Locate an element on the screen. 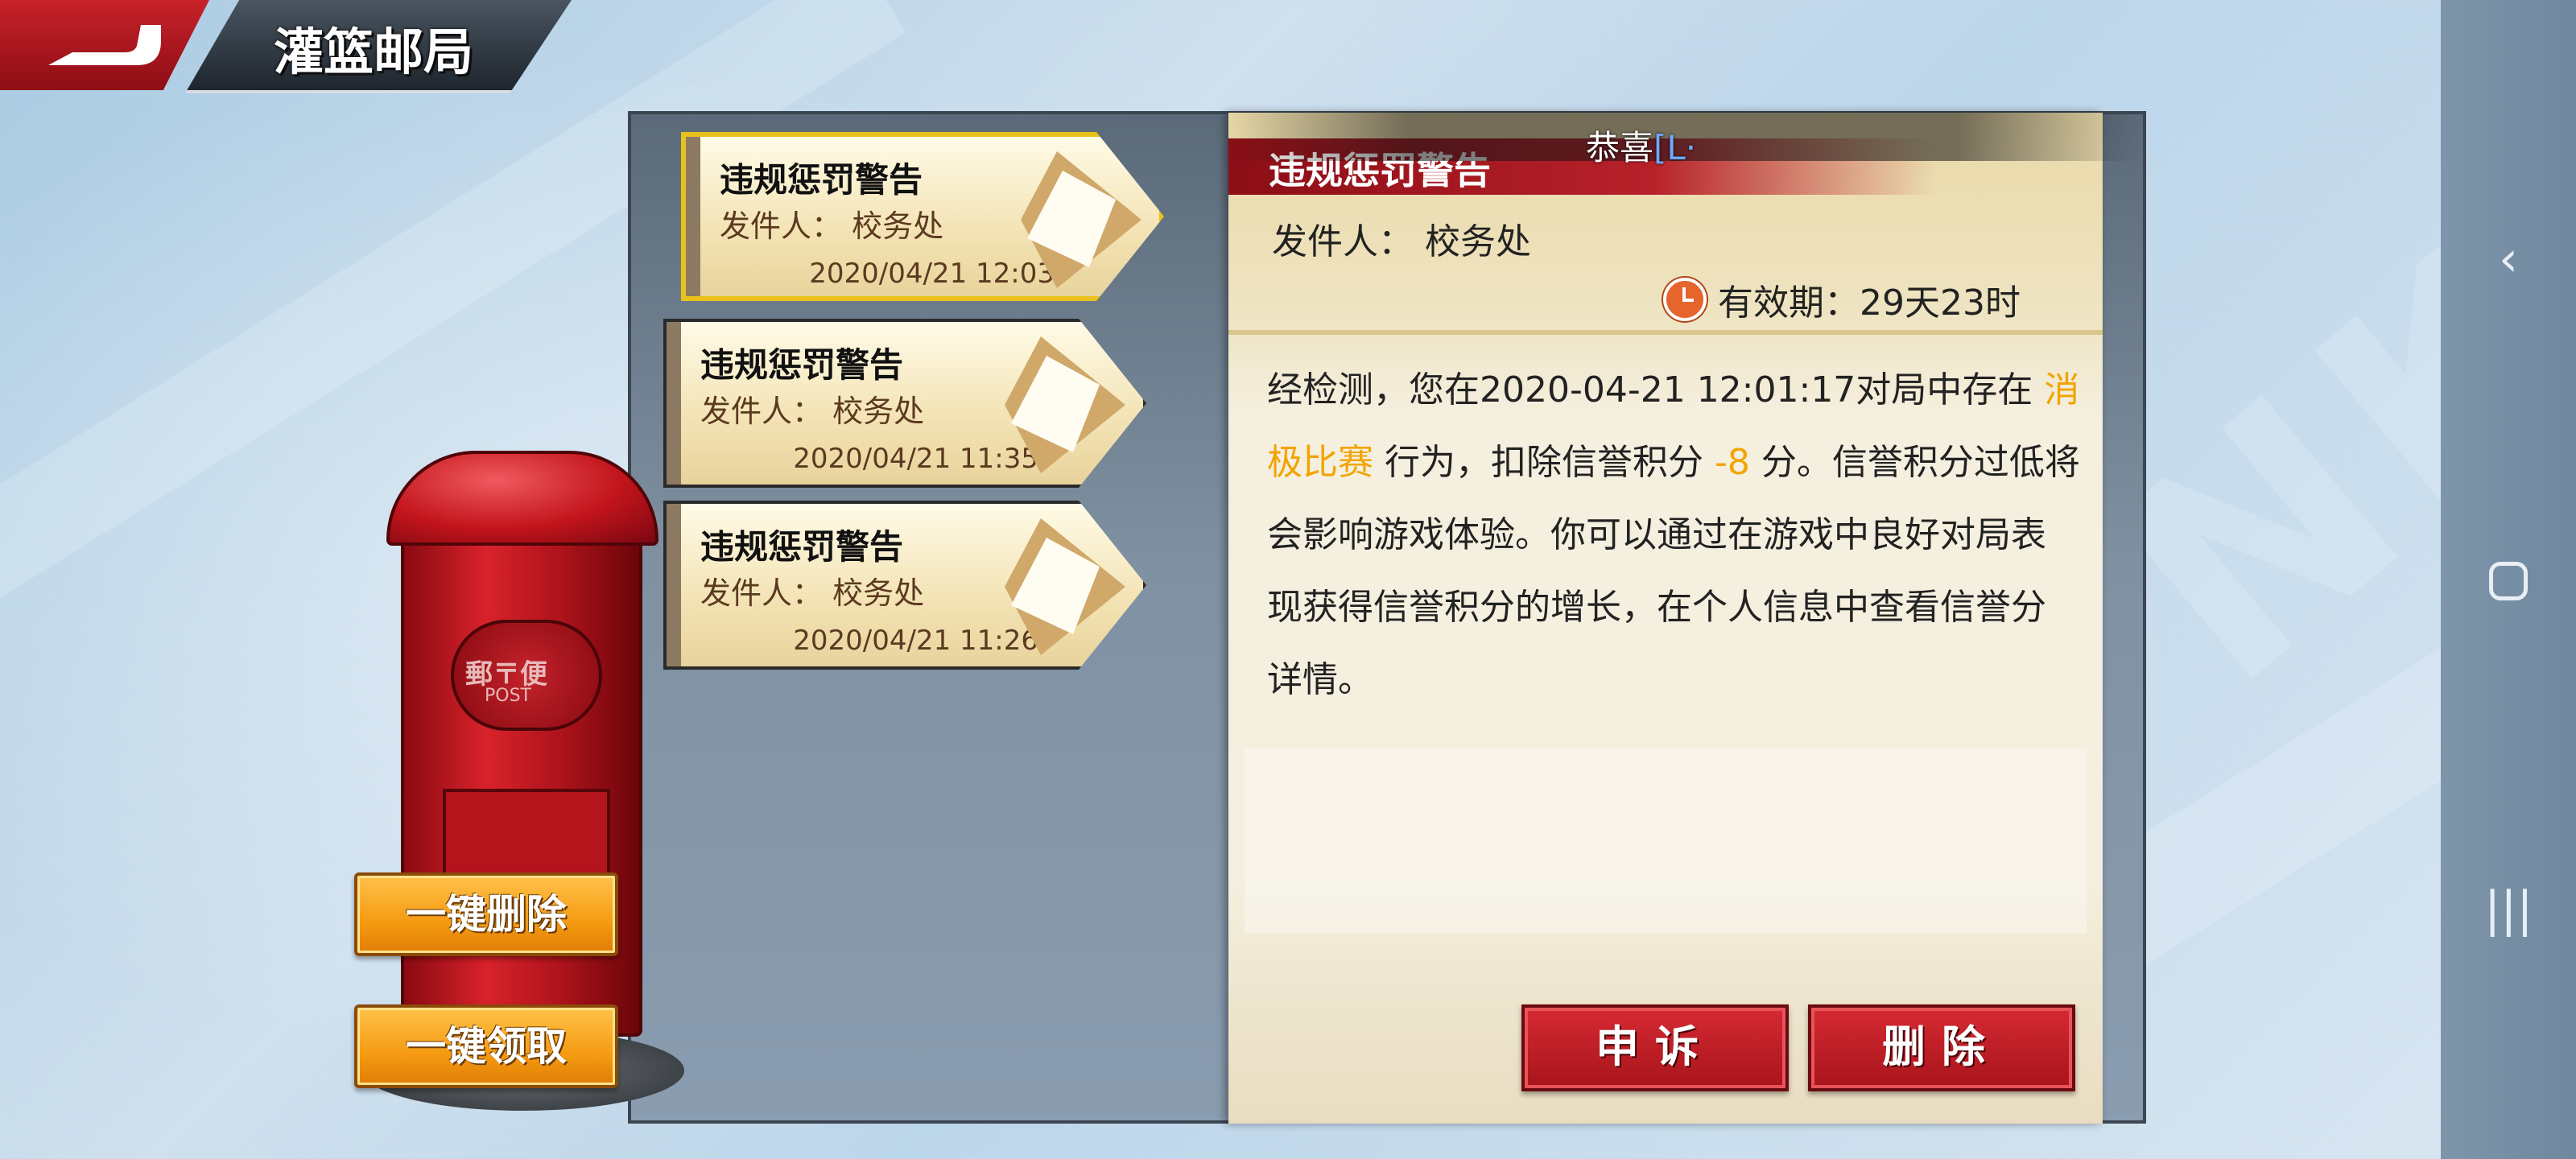 This screenshot has width=2576, height=1159. mail-date: 2020/04/21 11:26 is located at coordinates (915, 641).